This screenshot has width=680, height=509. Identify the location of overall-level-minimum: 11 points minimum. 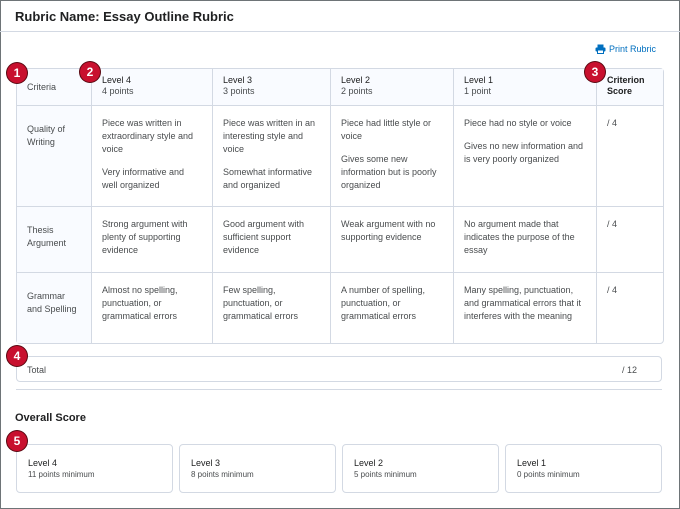
(61, 474).